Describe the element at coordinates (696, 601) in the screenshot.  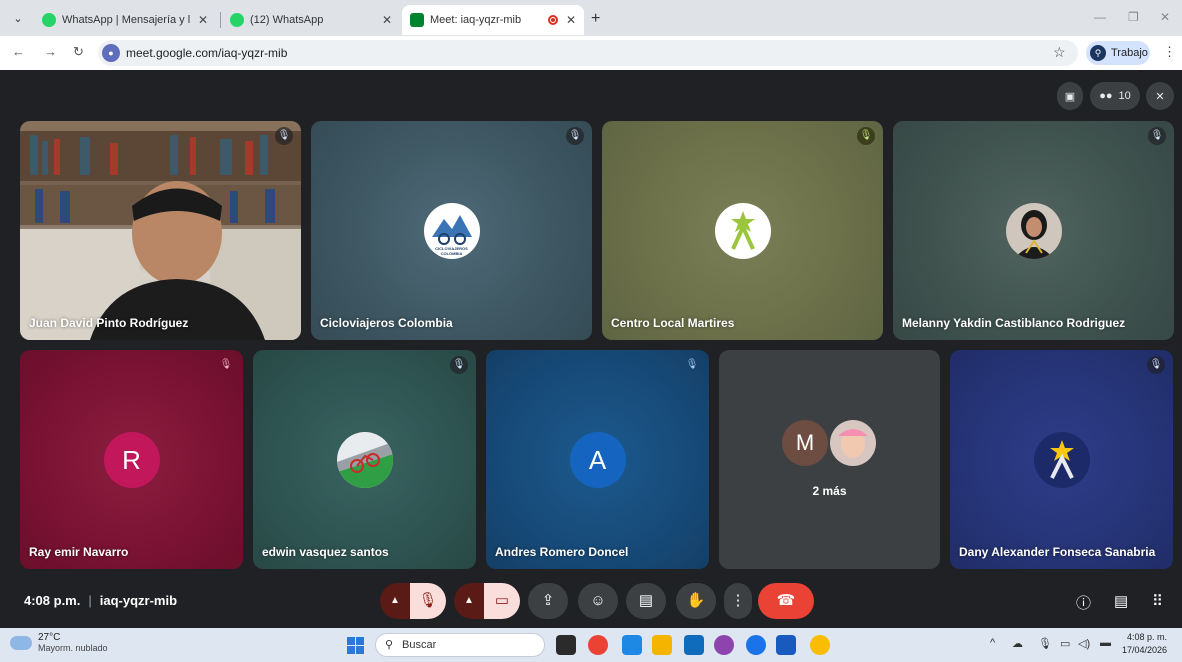
I see `raise-hand-button: ✋` at that location.